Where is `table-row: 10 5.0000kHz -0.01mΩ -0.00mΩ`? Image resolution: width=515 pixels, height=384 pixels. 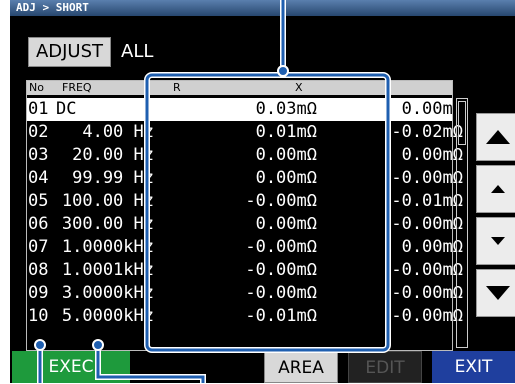
table-row: 10 5.0000kHz -0.01mΩ -0.00mΩ is located at coordinates (244, 316).